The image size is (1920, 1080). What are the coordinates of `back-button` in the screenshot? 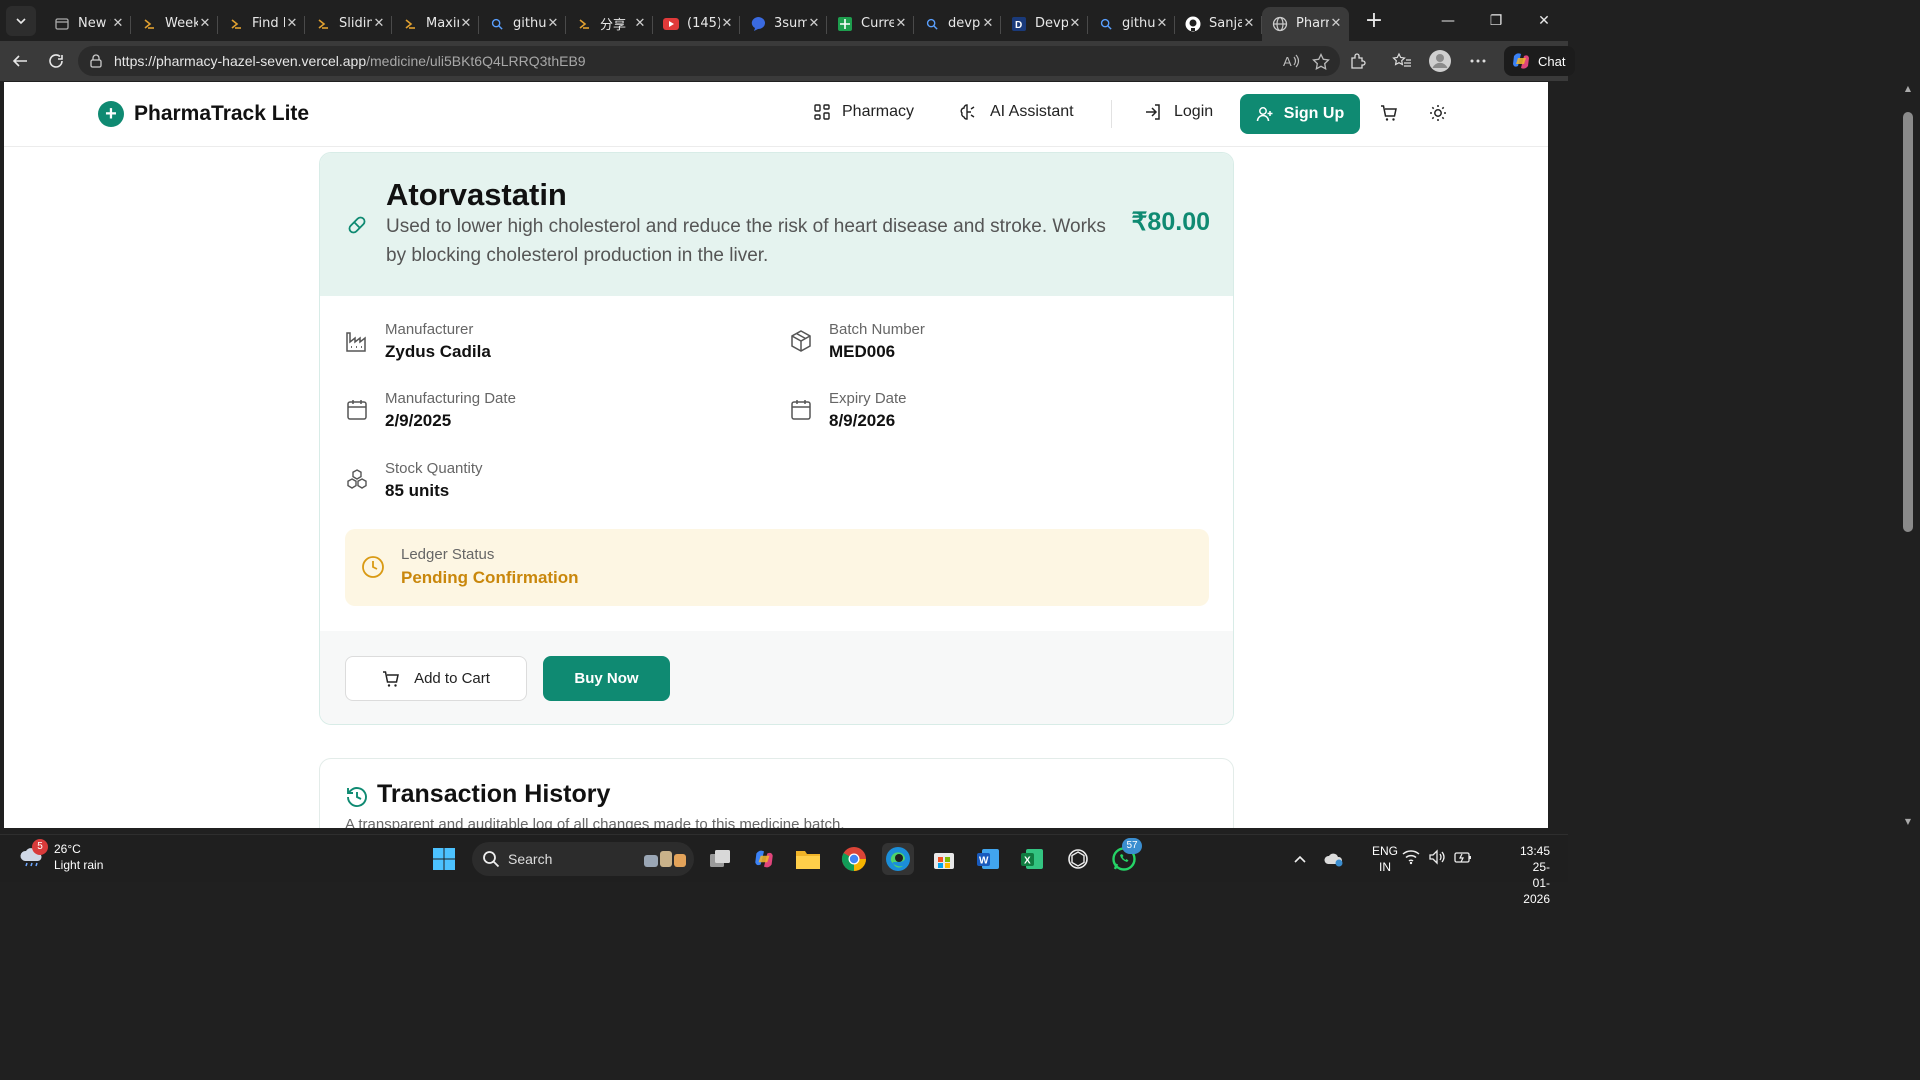 It's located at (20, 61).